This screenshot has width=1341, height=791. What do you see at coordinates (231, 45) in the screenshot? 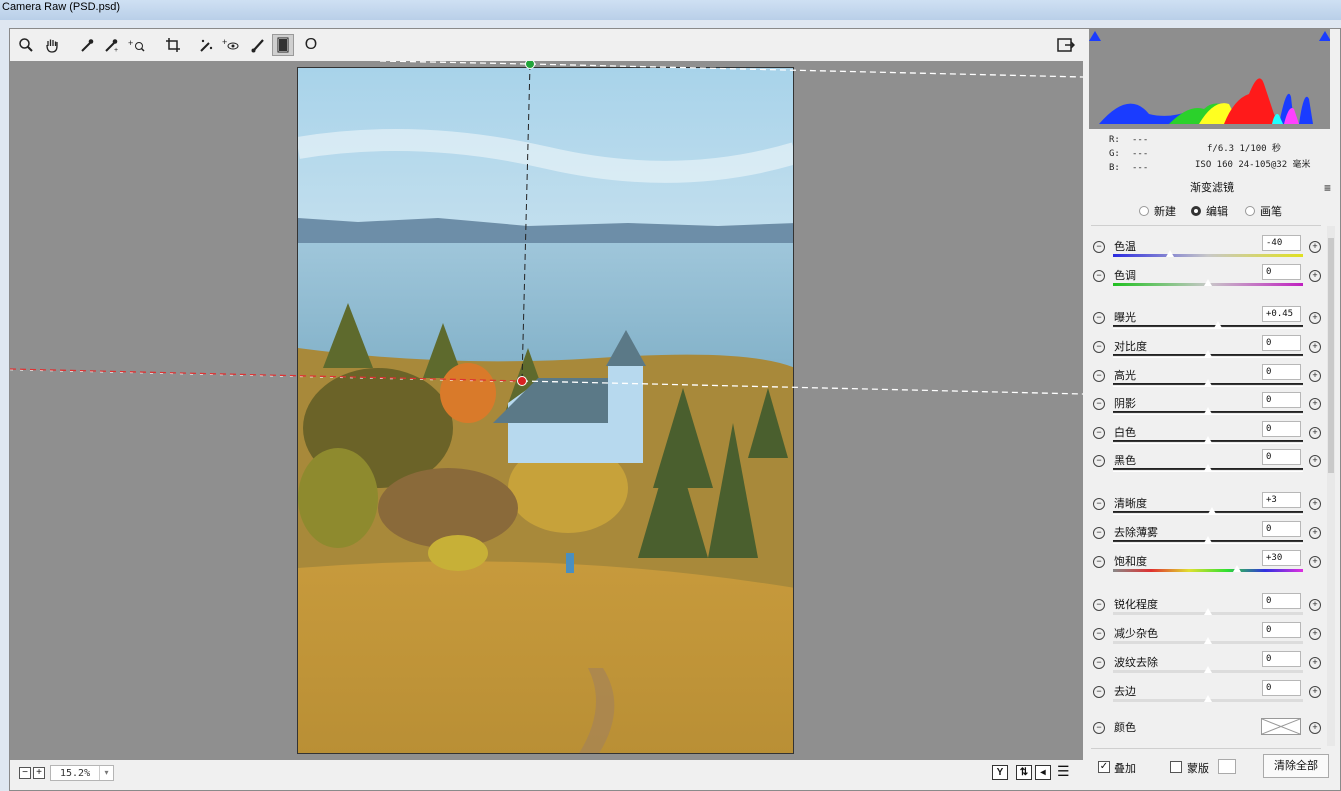
I see `red-eye-icon: +` at bounding box center [231, 45].